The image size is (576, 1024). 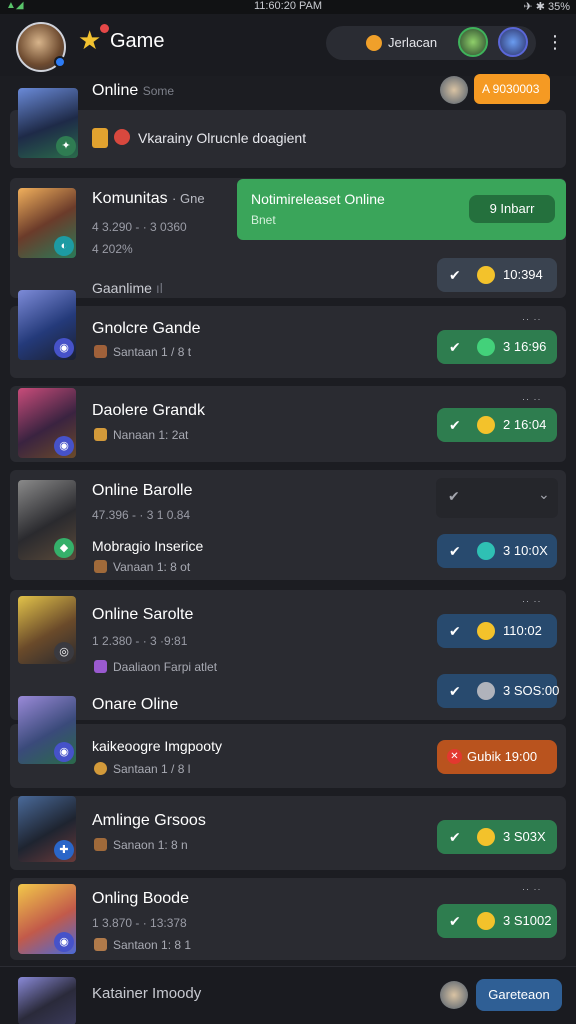 I want to click on footer-bar: Katainer Imoody Gareteaon, so click(x=288, y=995).